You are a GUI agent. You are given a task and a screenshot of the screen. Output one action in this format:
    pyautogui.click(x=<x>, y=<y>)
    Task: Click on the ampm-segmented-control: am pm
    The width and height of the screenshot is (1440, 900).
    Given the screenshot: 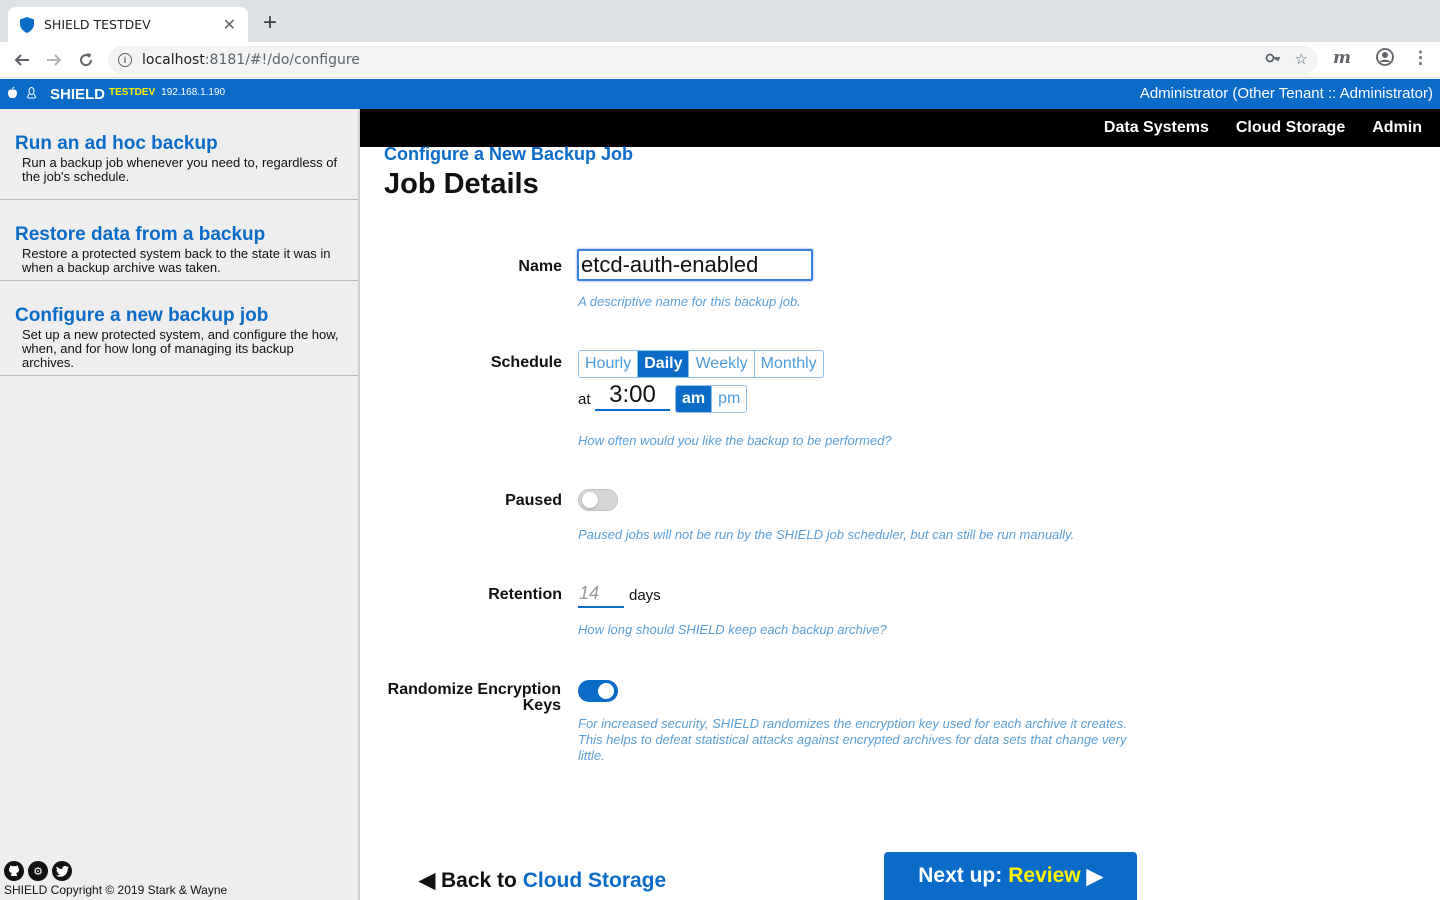 What is the action you would take?
    pyautogui.click(x=711, y=399)
    